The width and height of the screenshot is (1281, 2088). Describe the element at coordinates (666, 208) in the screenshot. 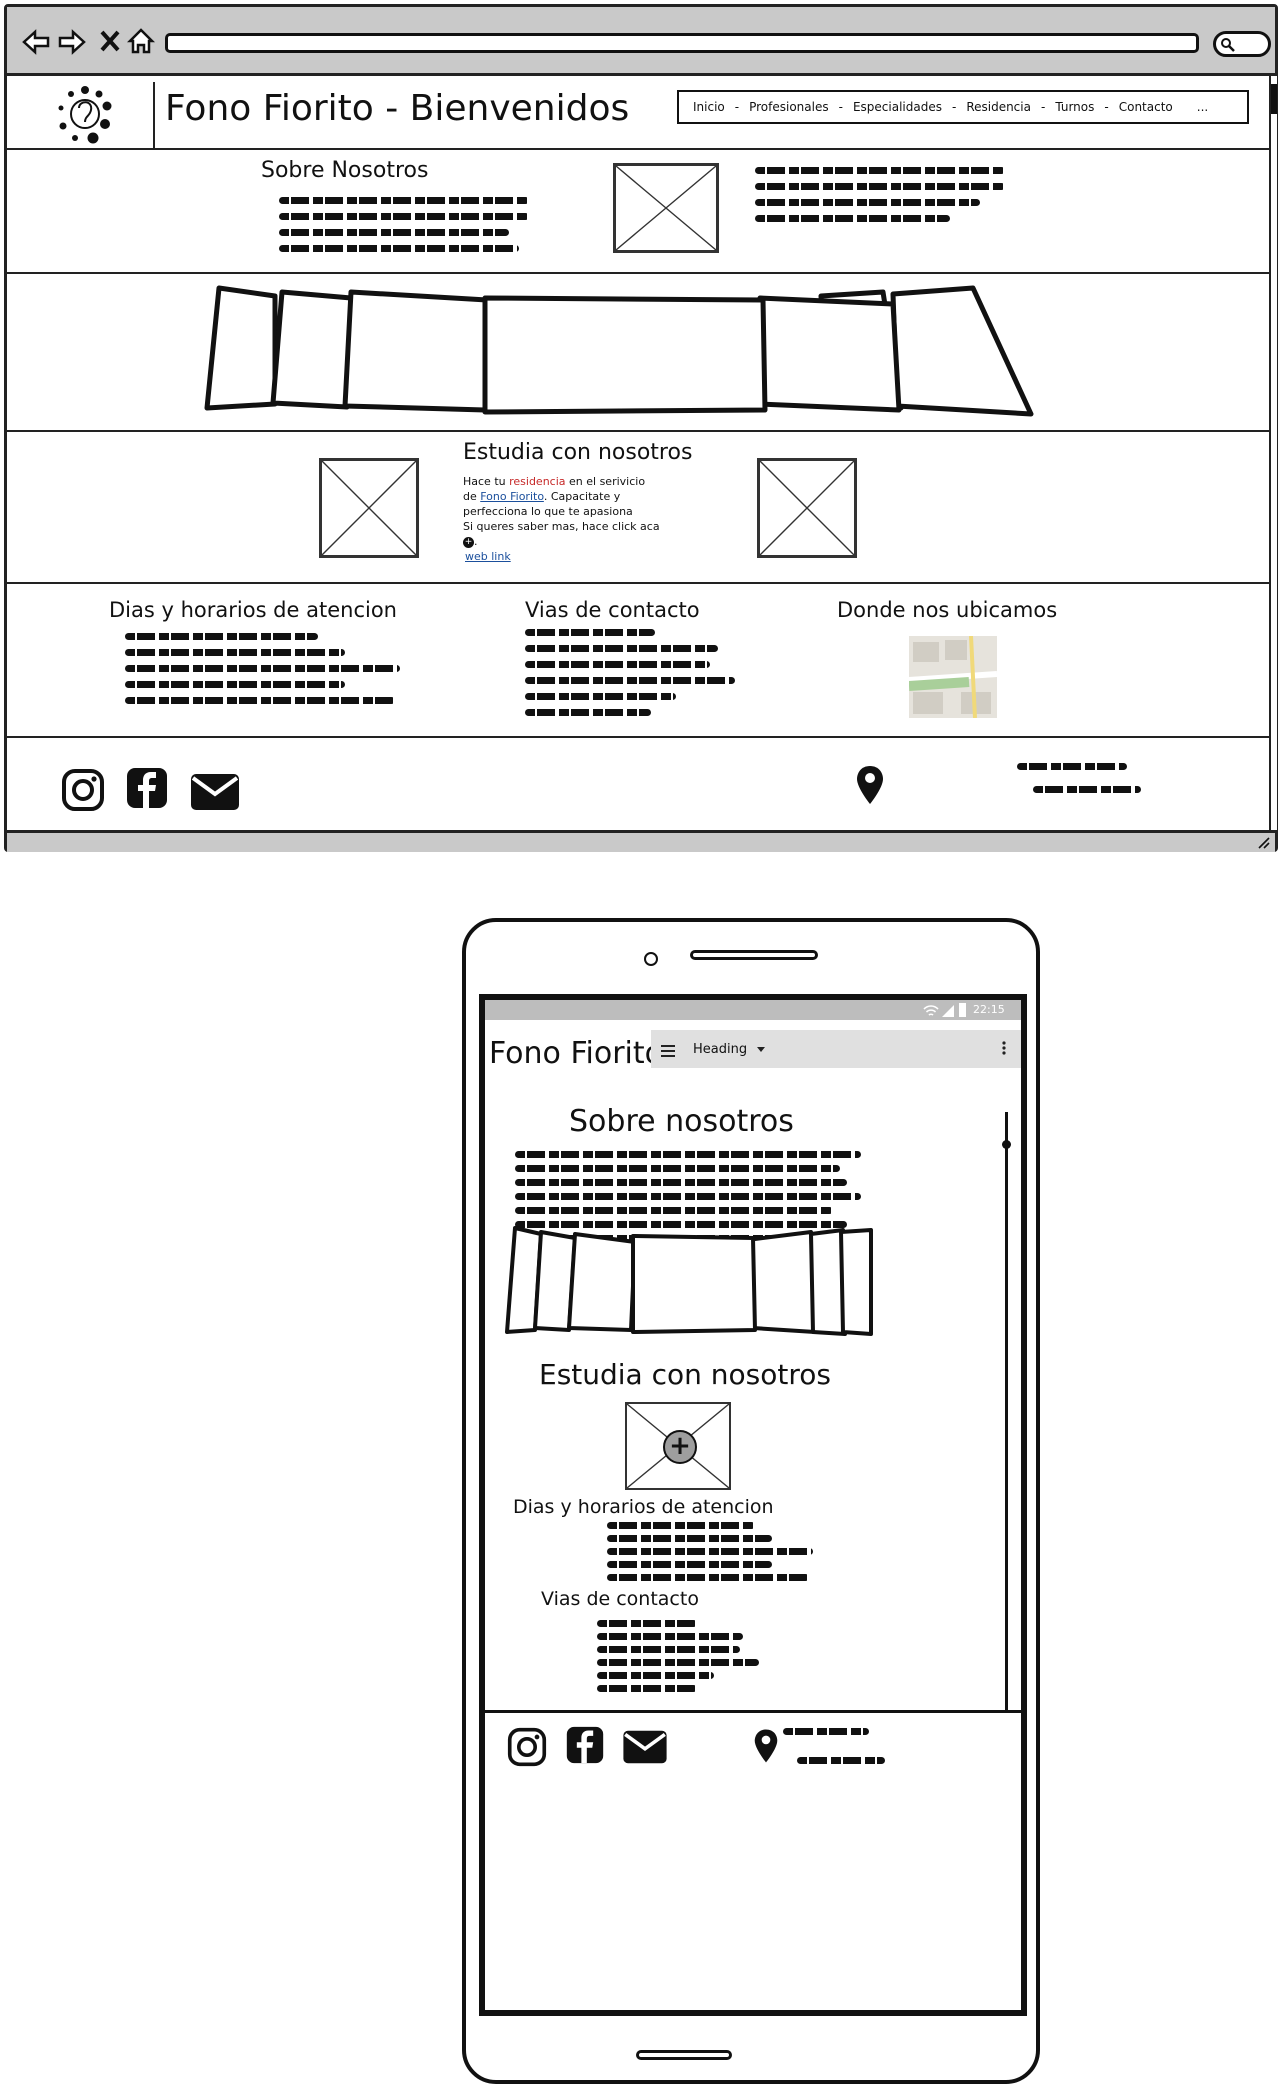

I see `about-image-placeholder` at that location.